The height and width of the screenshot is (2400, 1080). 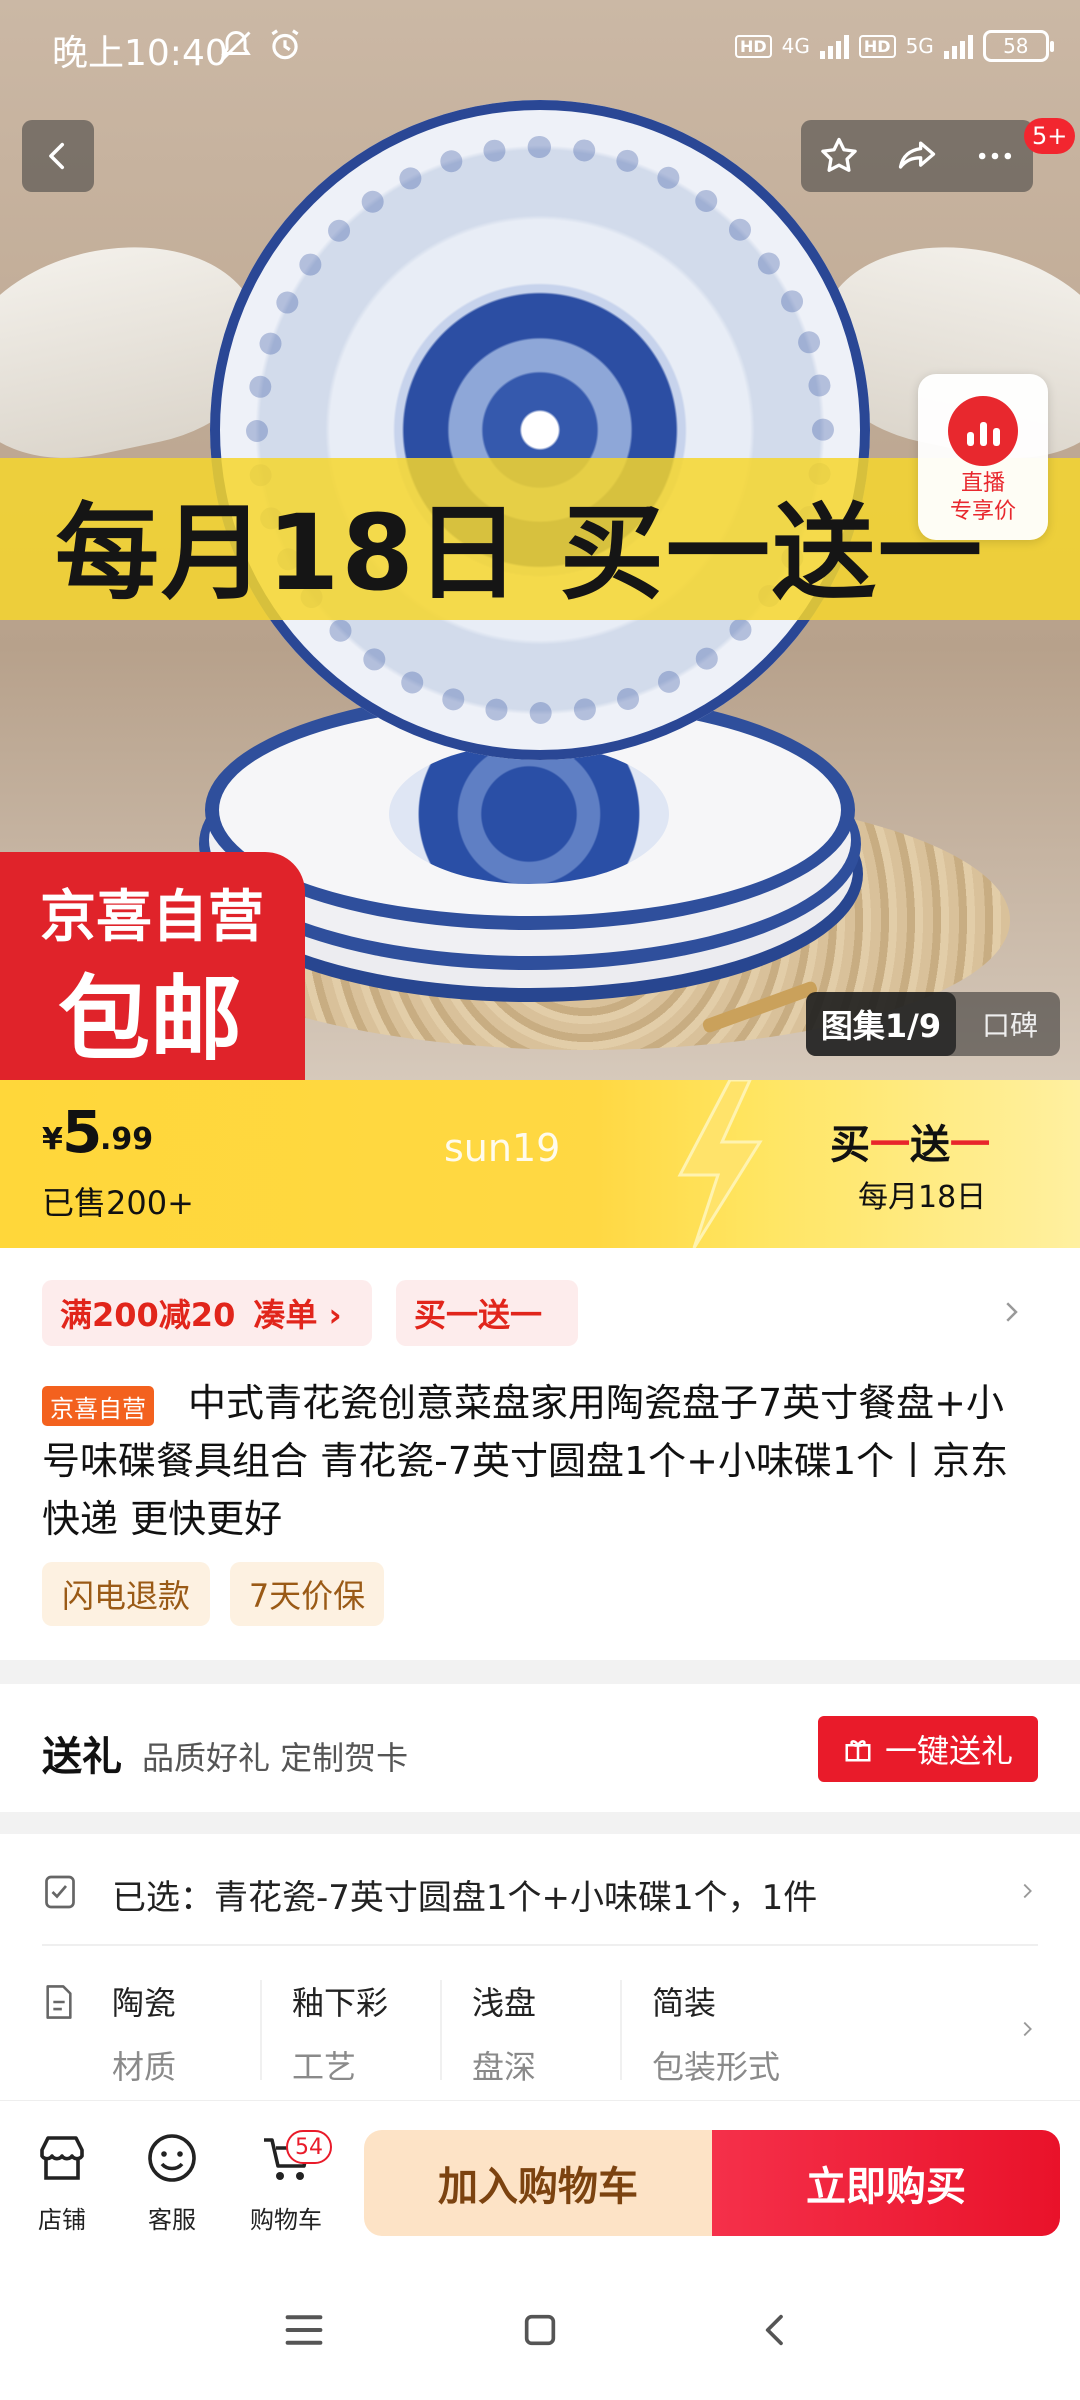 What do you see at coordinates (60, 1892) in the screenshot?
I see `selected-sku-icon` at bounding box center [60, 1892].